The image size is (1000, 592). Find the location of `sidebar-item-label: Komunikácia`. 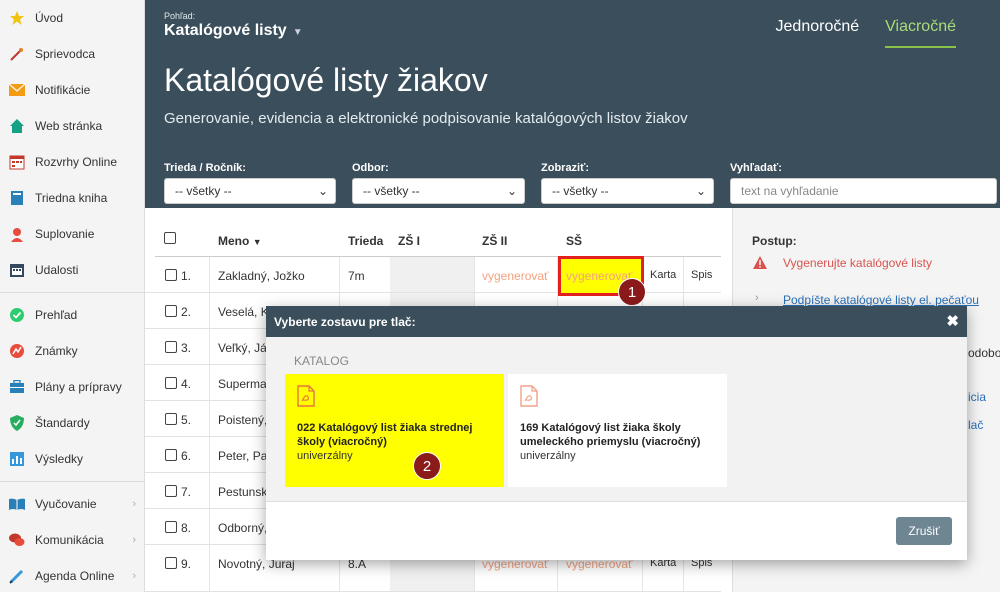

sidebar-item-label: Komunikácia is located at coordinates (69, 540).